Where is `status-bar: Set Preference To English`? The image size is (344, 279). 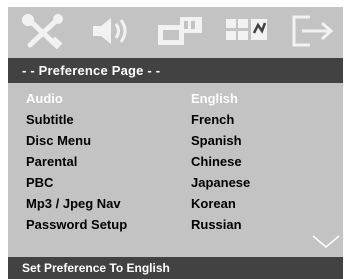 status-bar: Set Preference To English is located at coordinates (175, 268).